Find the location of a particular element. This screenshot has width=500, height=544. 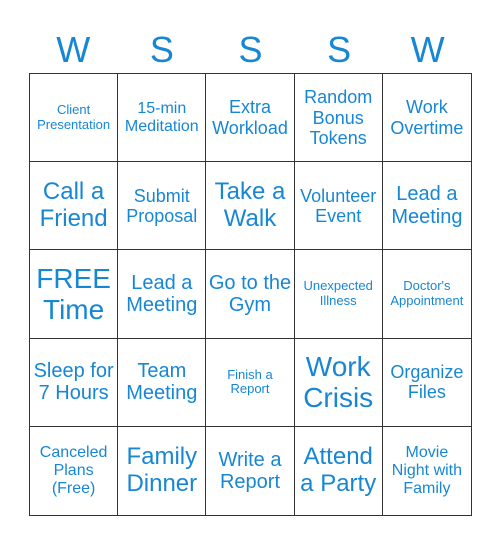

bingo-cell-label: Work Overtime is located at coordinates (427, 117).